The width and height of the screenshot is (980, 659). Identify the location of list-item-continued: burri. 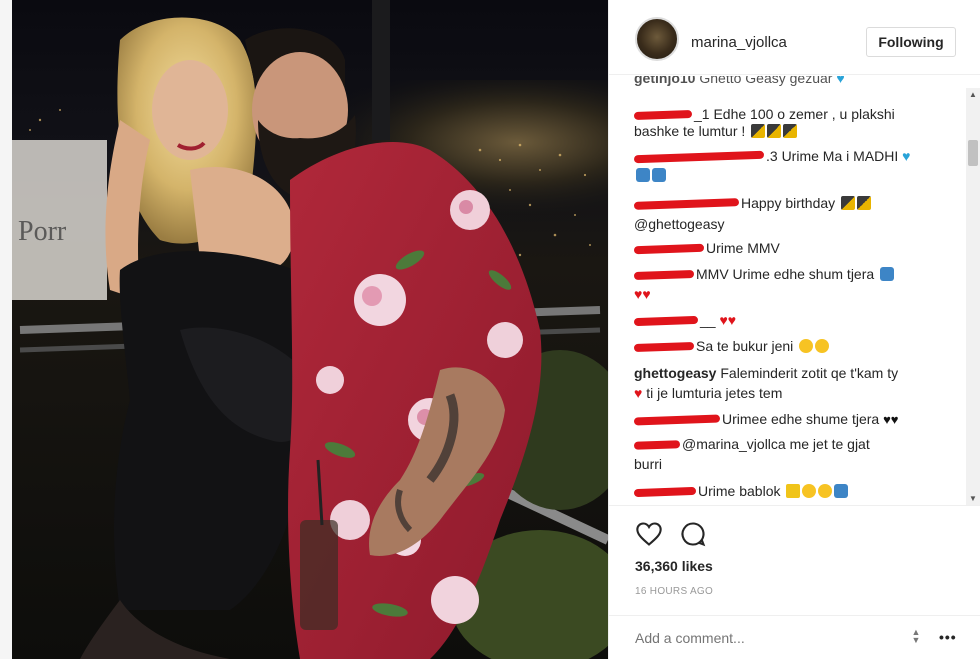
(796, 464).